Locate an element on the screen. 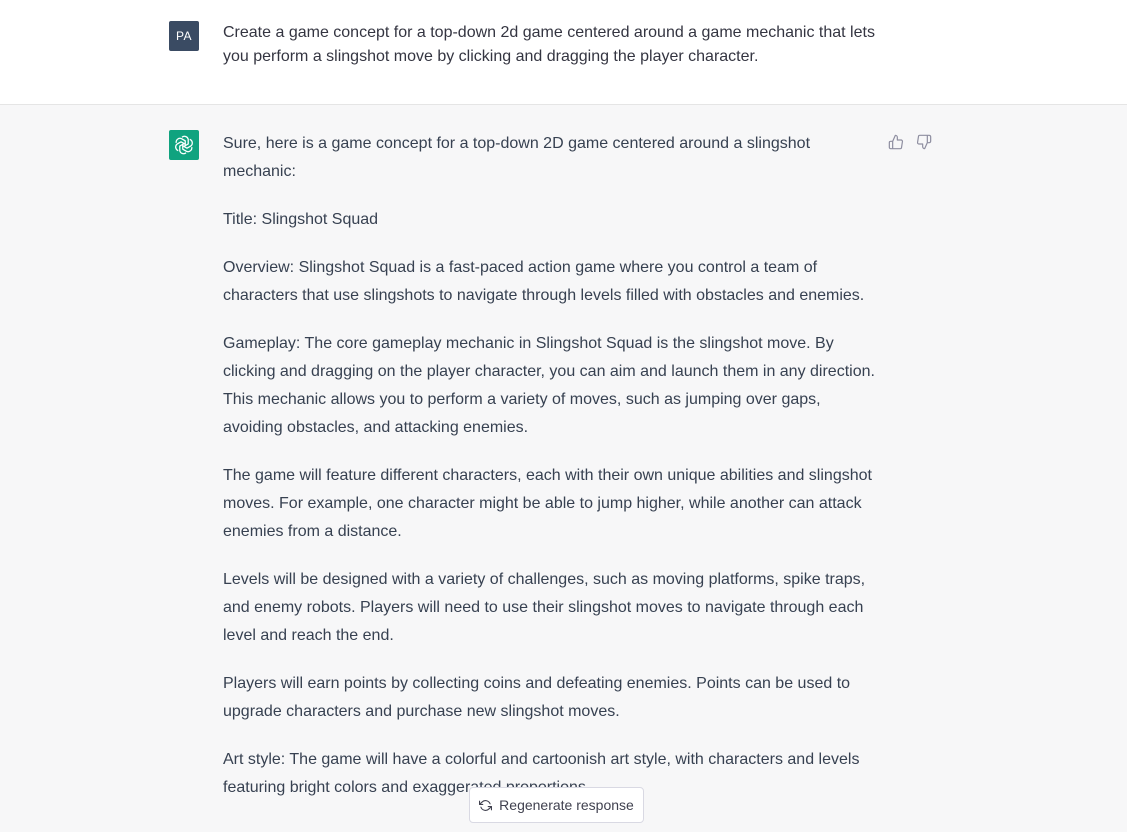 The image size is (1127, 832). thumbs-down-button is located at coordinates (924, 142).